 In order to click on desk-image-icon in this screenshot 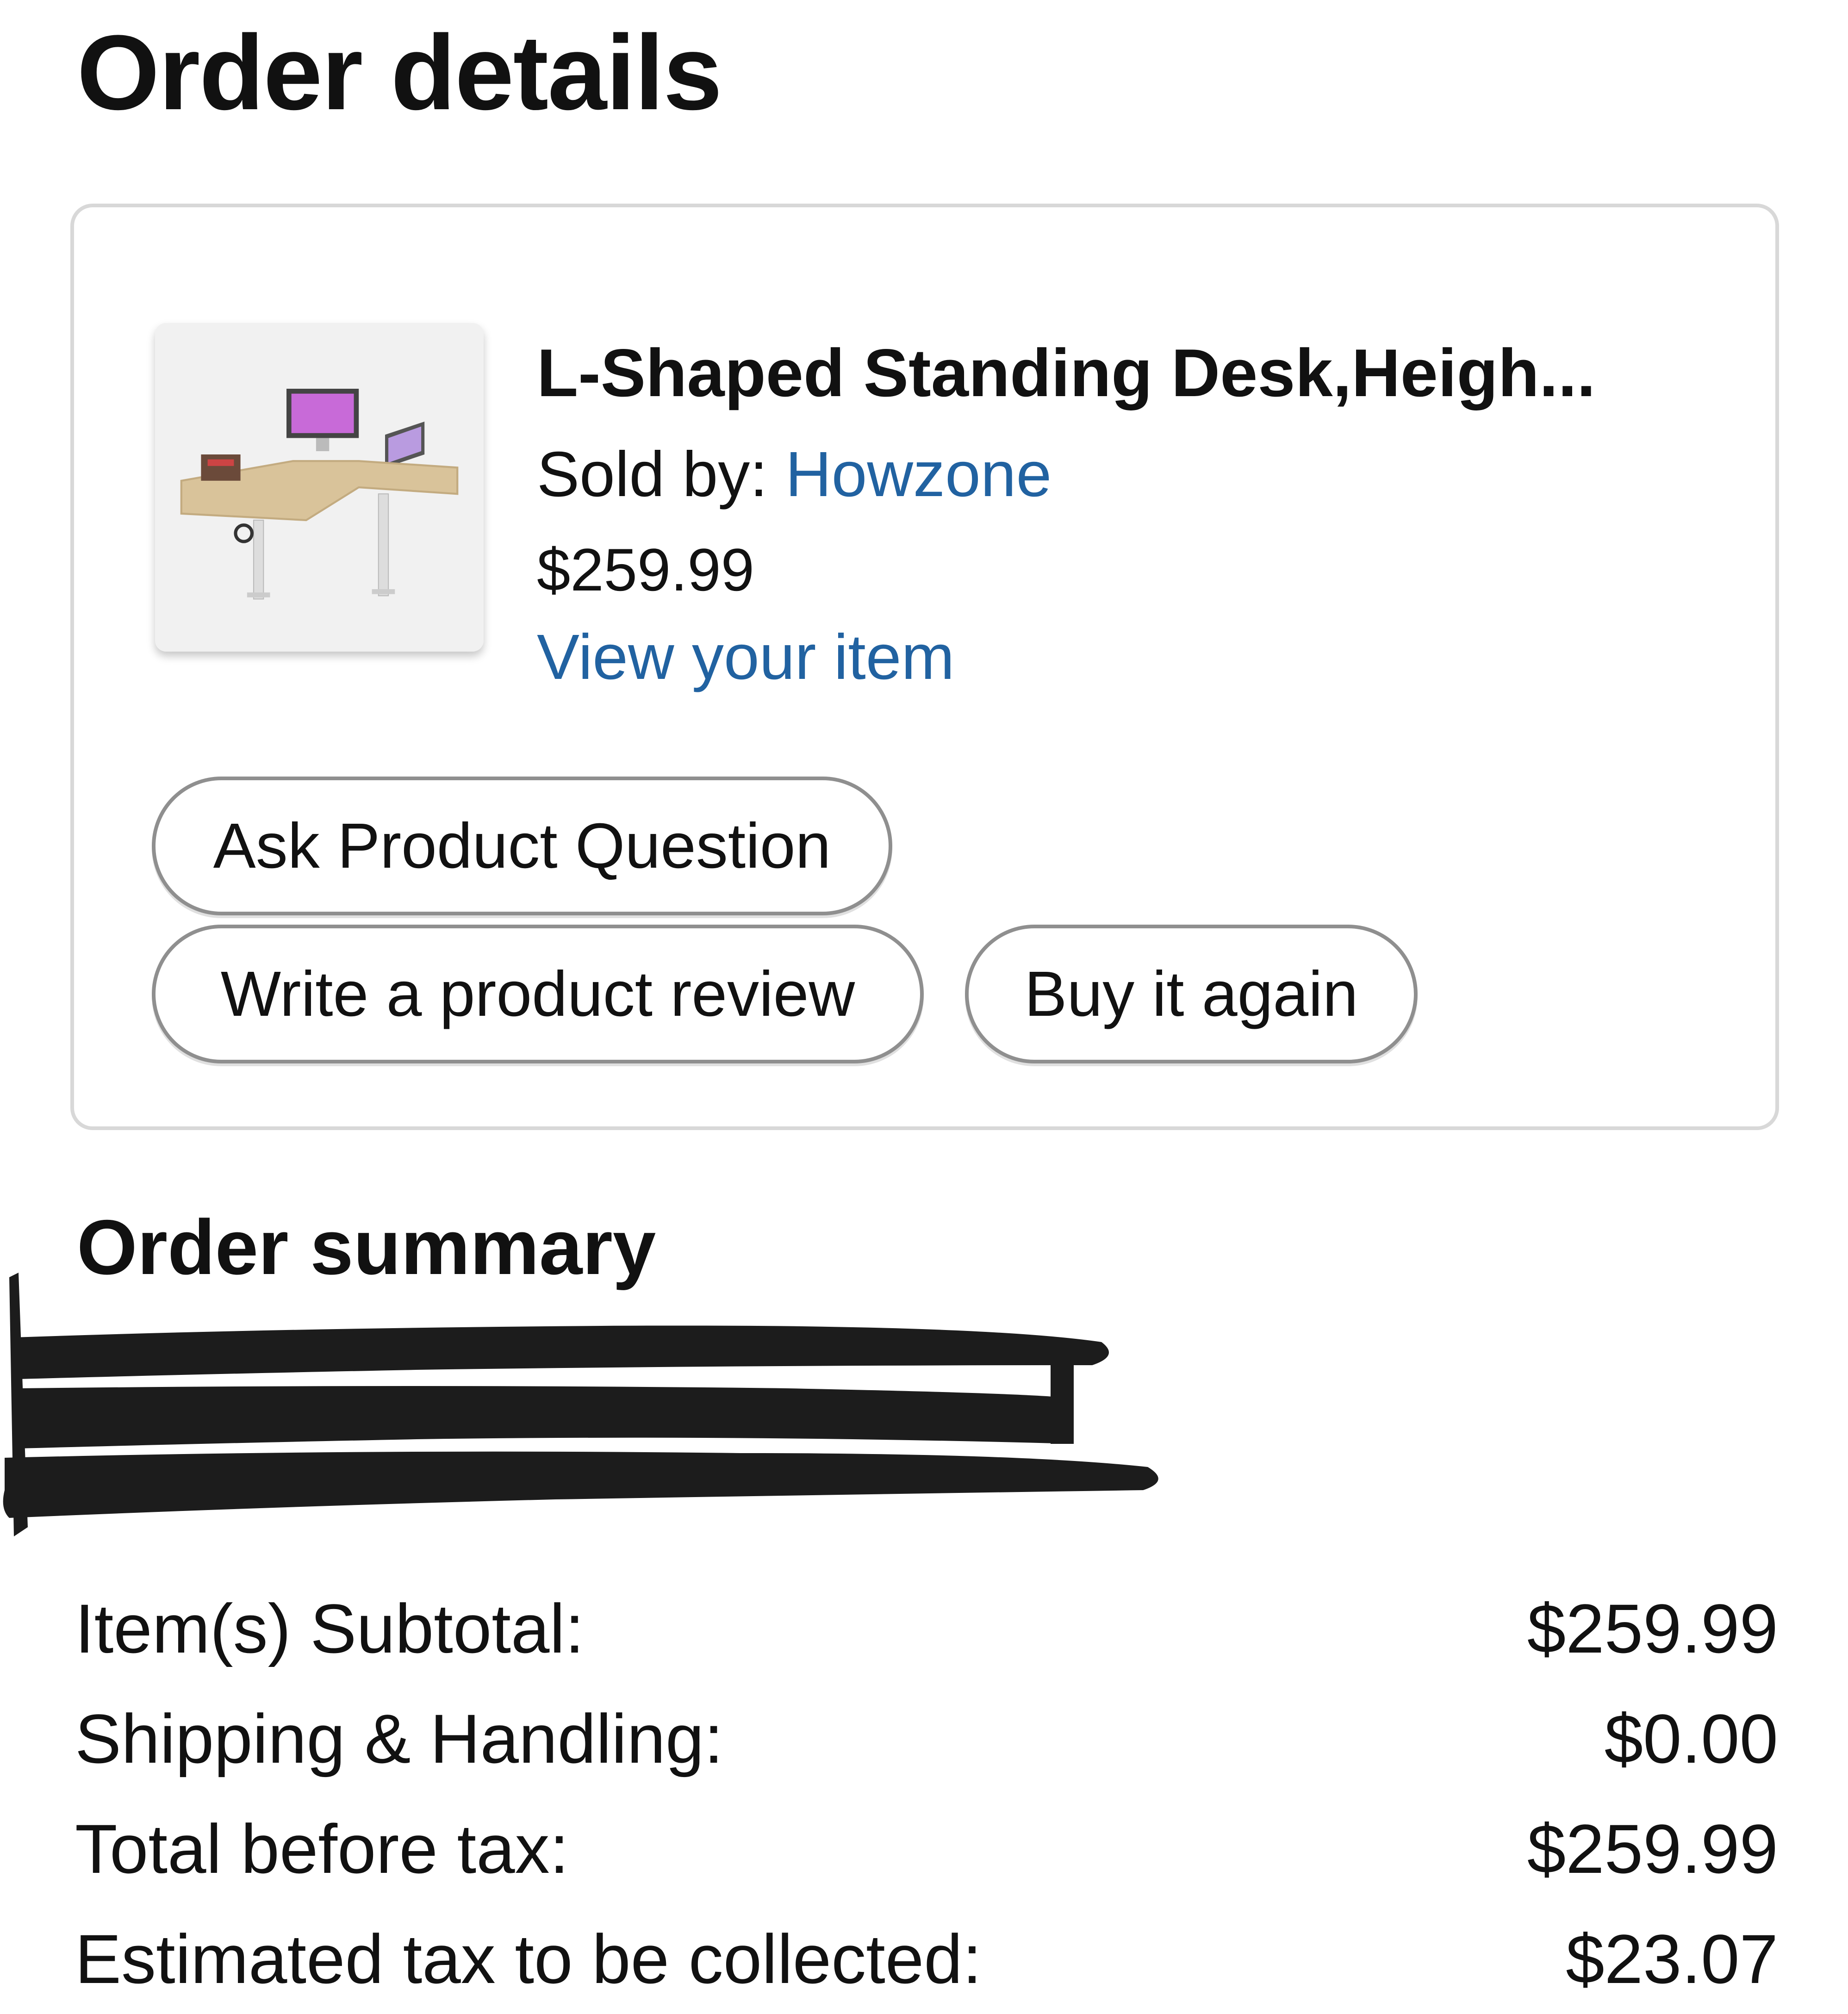, I will do `click(319, 487)`.